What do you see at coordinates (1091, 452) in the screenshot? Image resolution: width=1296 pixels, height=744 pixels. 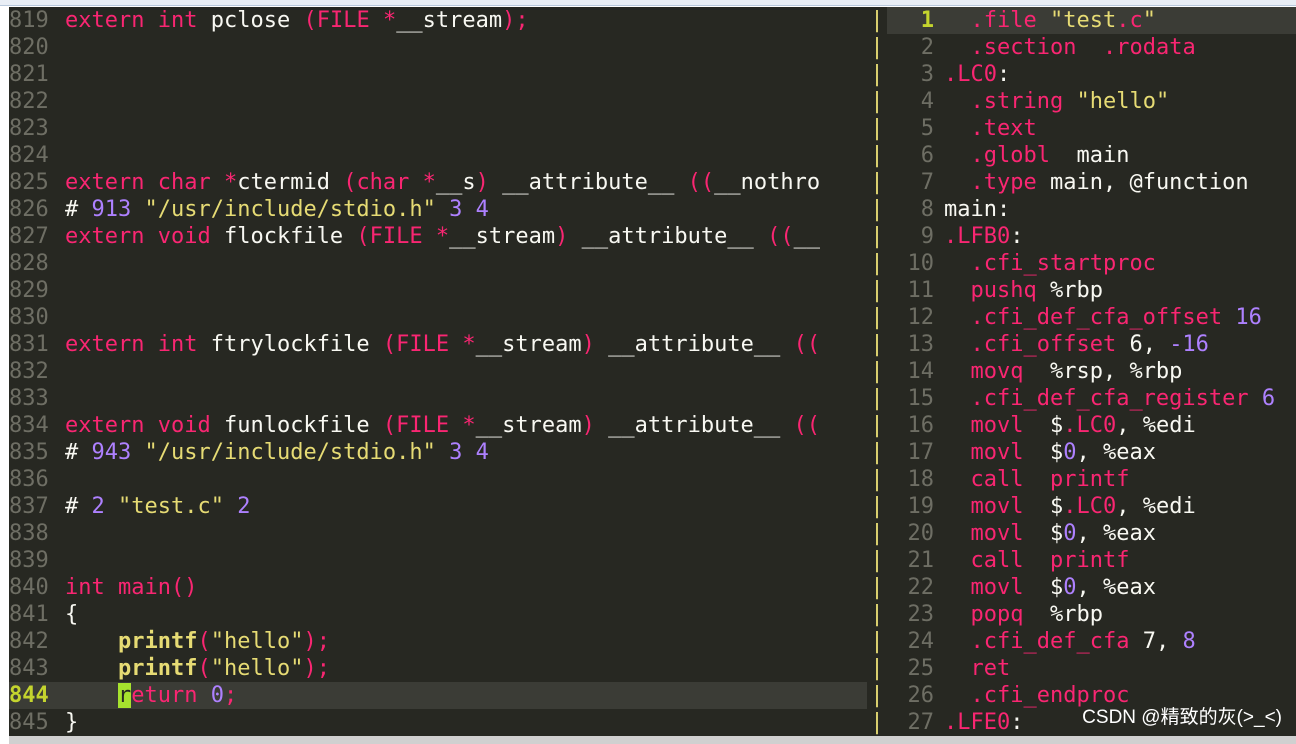 I see `right-code-line: 17 movl $0, %eax` at bounding box center [1091, 452].